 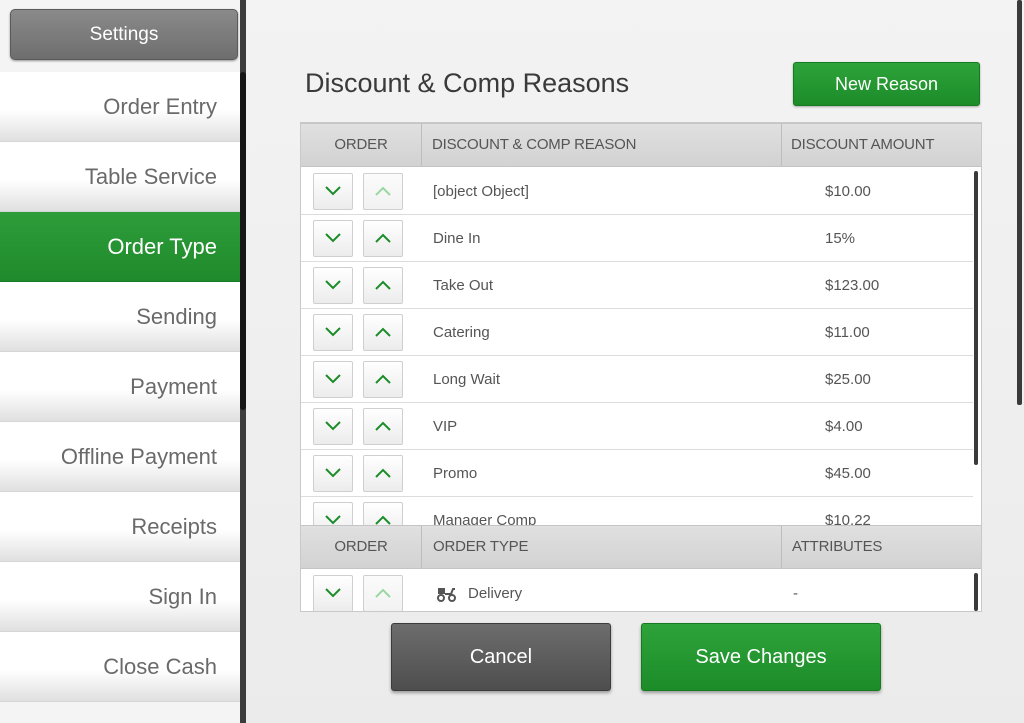 What do you see at coordinates (120, 457) in the screenshot?
I see `sidebar-item-offline-payment: Offline Payment` at bounding box center [120, 457].